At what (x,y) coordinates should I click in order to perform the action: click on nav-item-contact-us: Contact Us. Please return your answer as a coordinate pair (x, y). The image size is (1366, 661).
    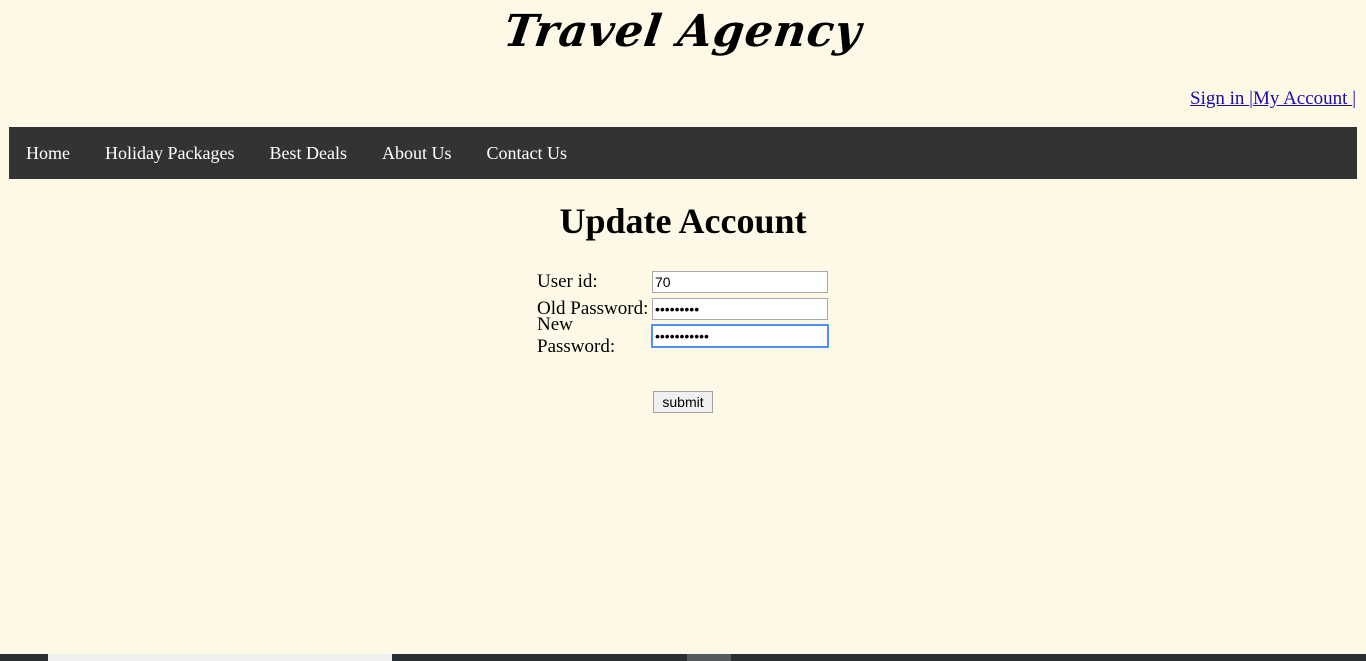
    Looking at the image, I should click on (526, 153).